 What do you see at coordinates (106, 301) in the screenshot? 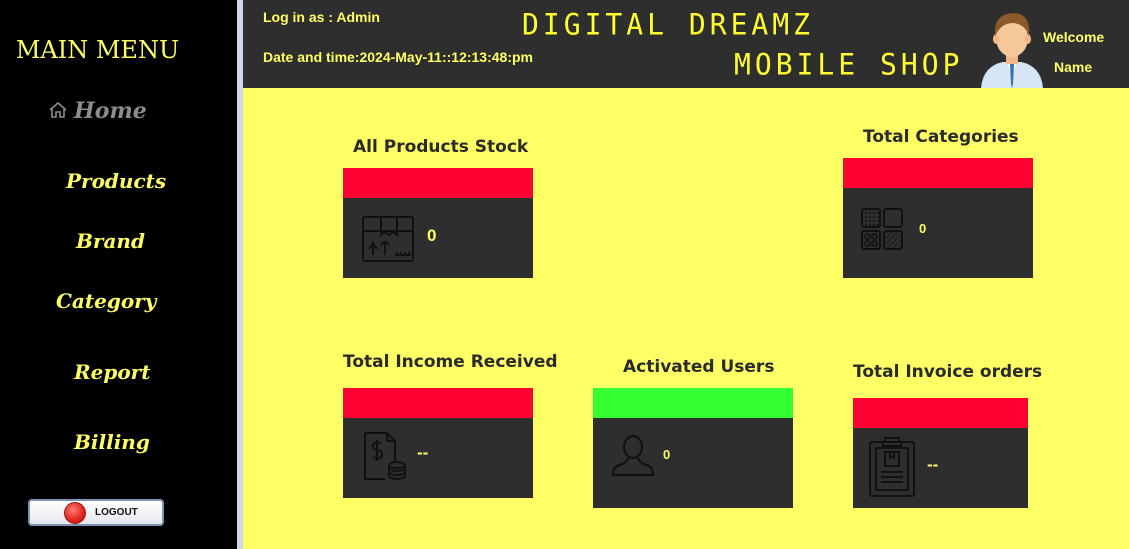
I see `sidebar-item-category: Category` at bounding box center [106, 301].